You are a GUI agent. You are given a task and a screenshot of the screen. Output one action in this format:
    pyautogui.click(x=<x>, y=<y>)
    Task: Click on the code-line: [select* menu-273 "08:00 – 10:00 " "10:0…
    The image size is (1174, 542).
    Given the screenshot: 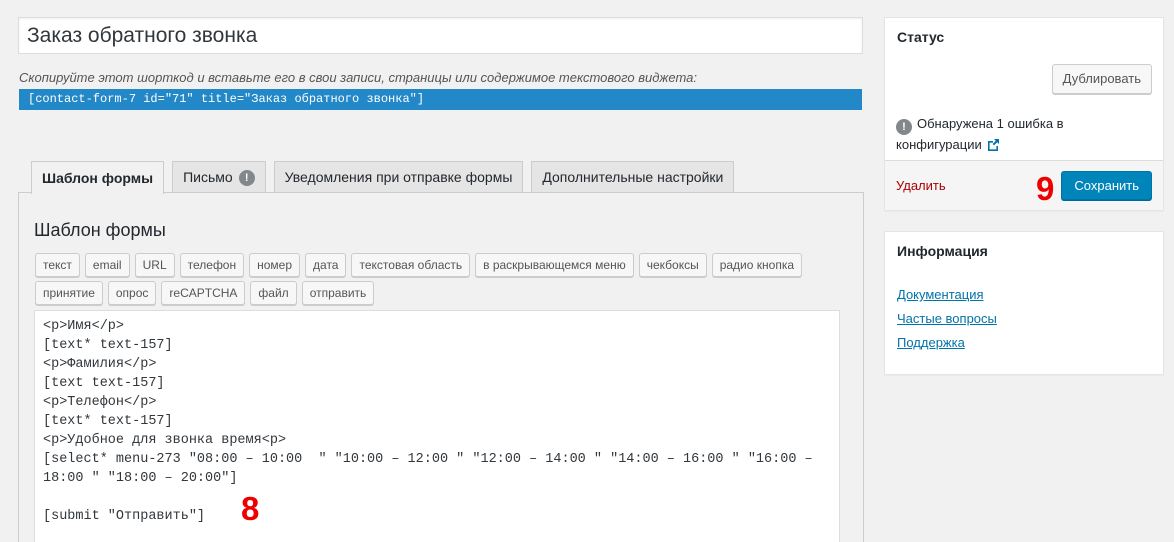 What is the action you would take?
    pyautogui.click(x=432, y=469)
    